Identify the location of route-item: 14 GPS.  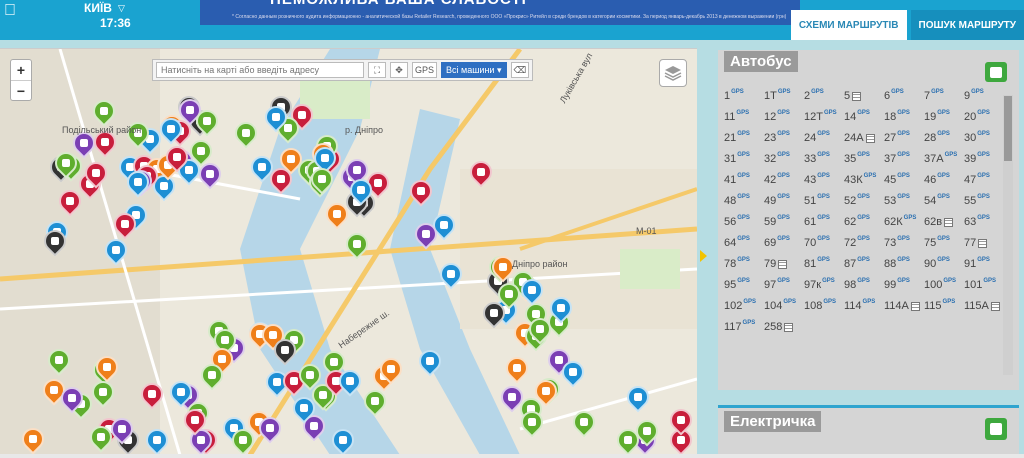
(864, 118).